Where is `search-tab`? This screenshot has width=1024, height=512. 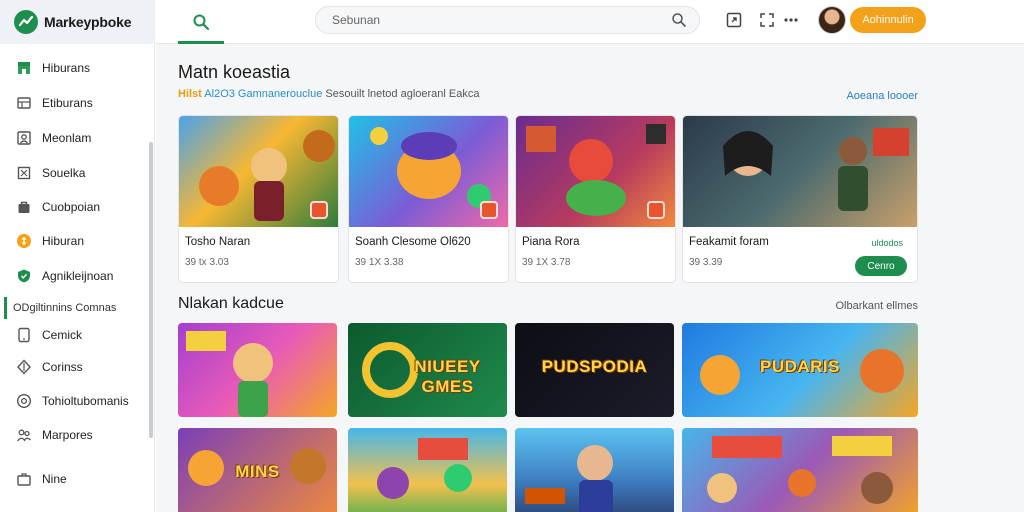
search-tab is located at coordinates (201, 22).